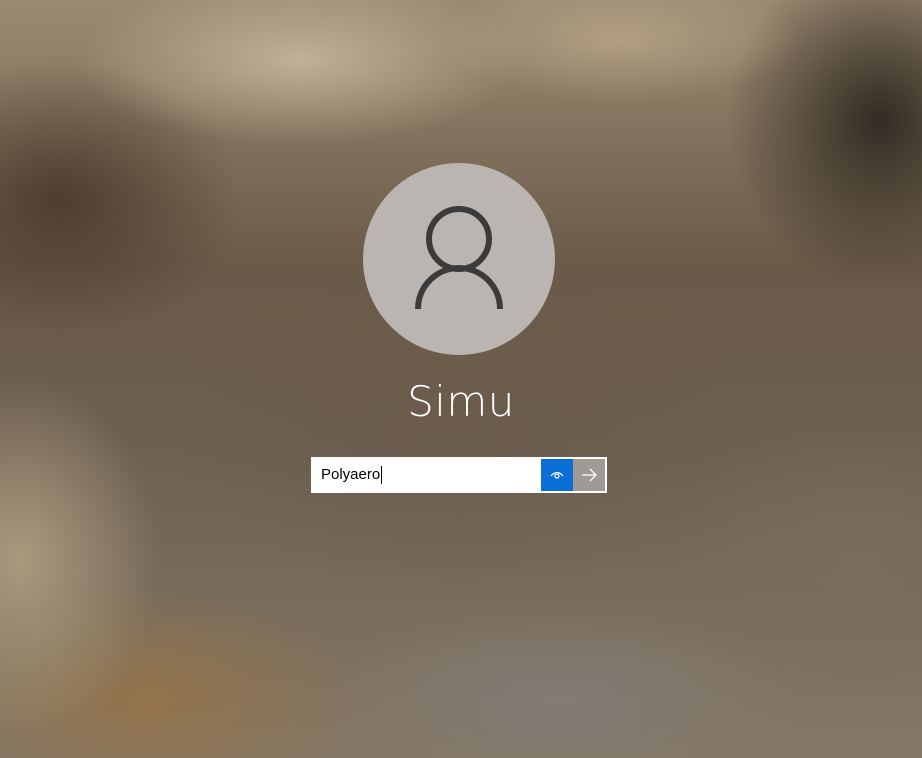 The height and width of the screenshot is (758, 922). What do you see at coordinates (461, 401) in the screenshot?
I see `username-label: Simu` at bounding box center [461, 401].